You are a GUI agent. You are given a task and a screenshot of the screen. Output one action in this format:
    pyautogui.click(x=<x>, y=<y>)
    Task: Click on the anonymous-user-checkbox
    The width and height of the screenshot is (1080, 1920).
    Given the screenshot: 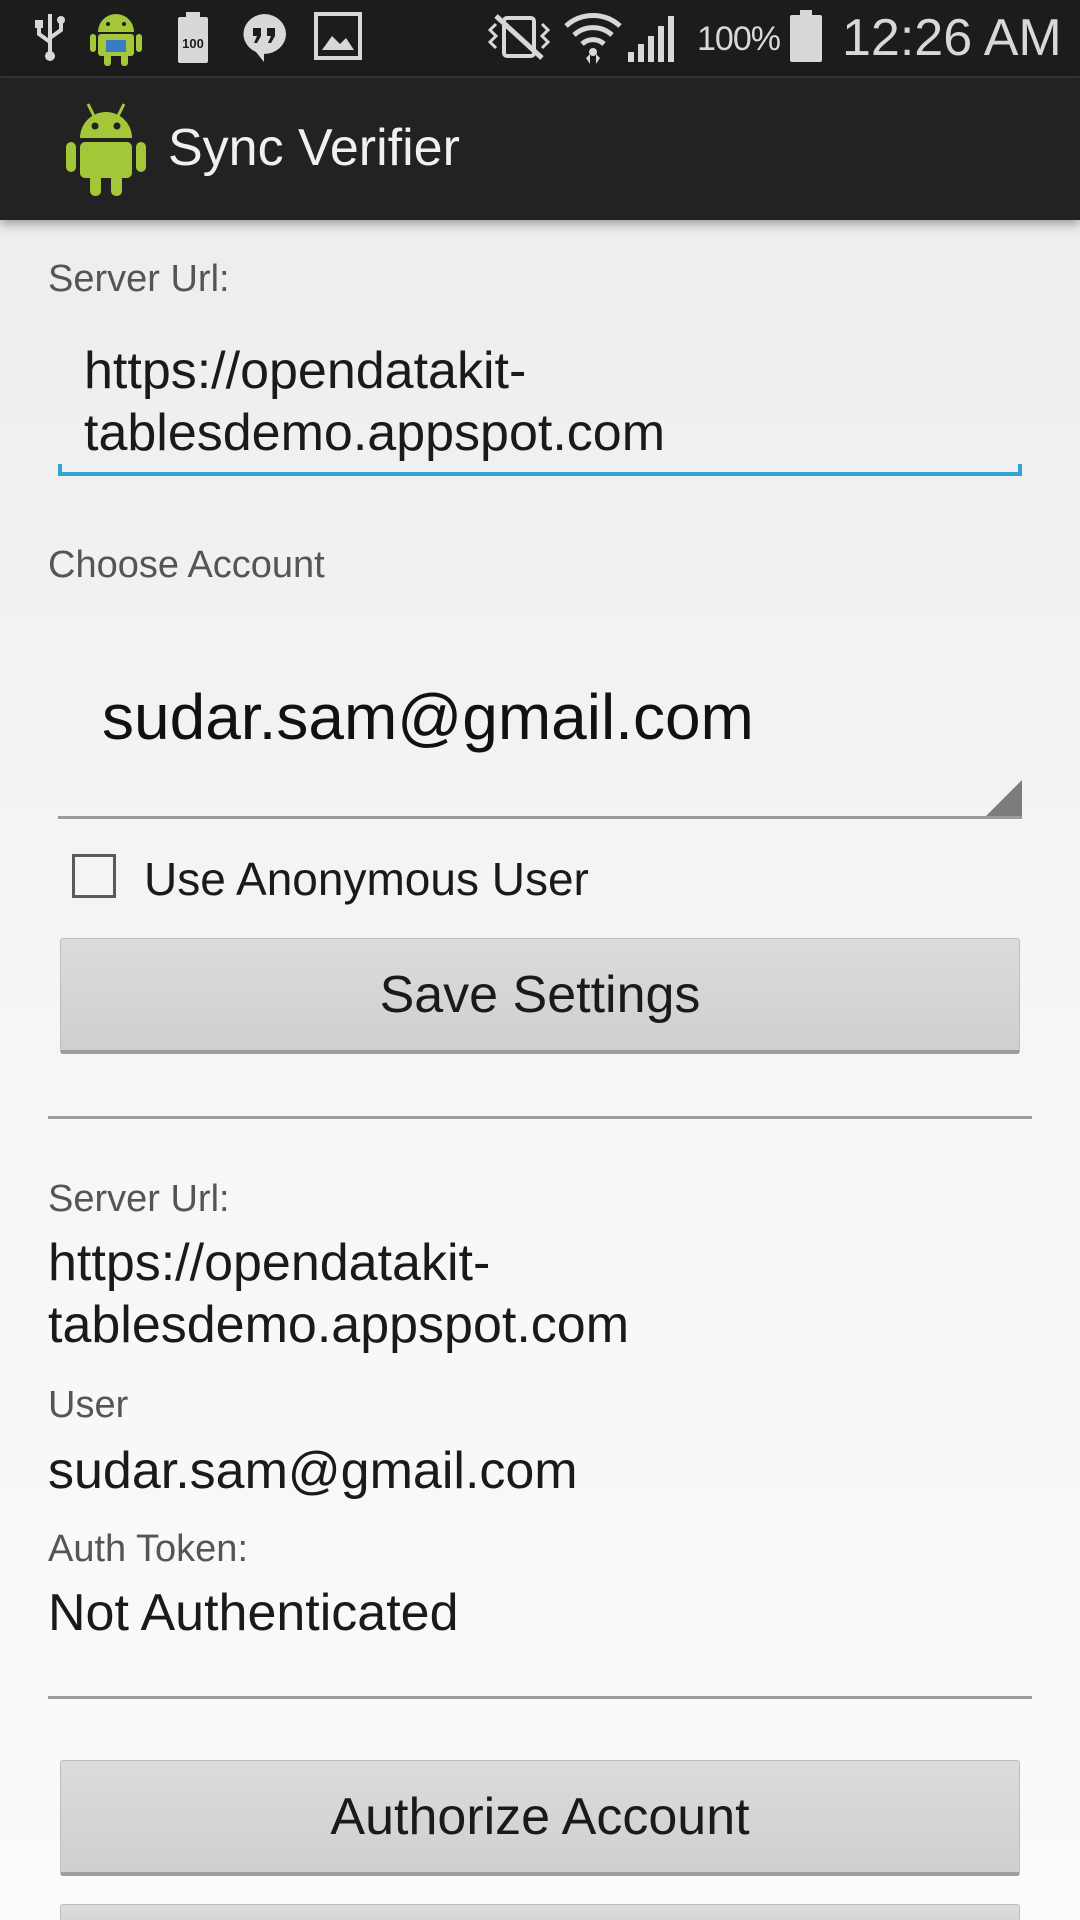 What is the action you would take?
    pyautogui.click(x=94, y=876)
    